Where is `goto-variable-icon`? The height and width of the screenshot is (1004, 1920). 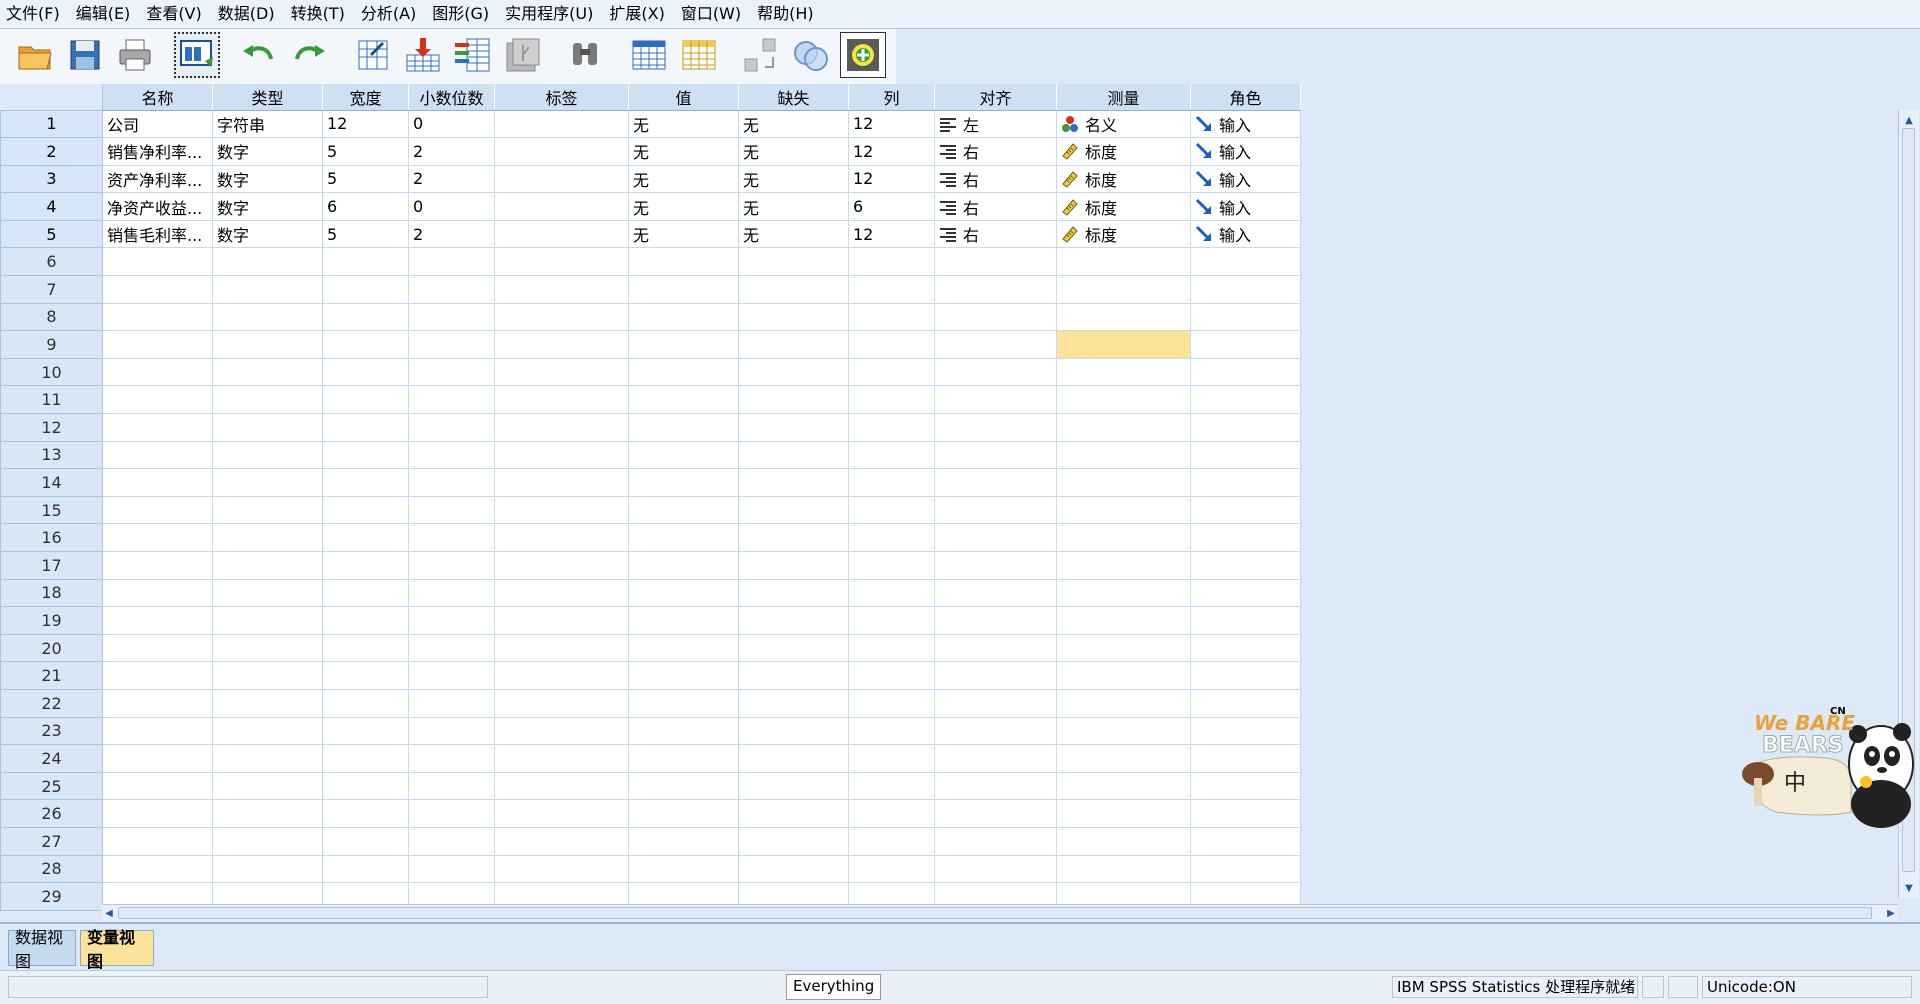 goto-variable-icon is located at coordinates (423, 55).